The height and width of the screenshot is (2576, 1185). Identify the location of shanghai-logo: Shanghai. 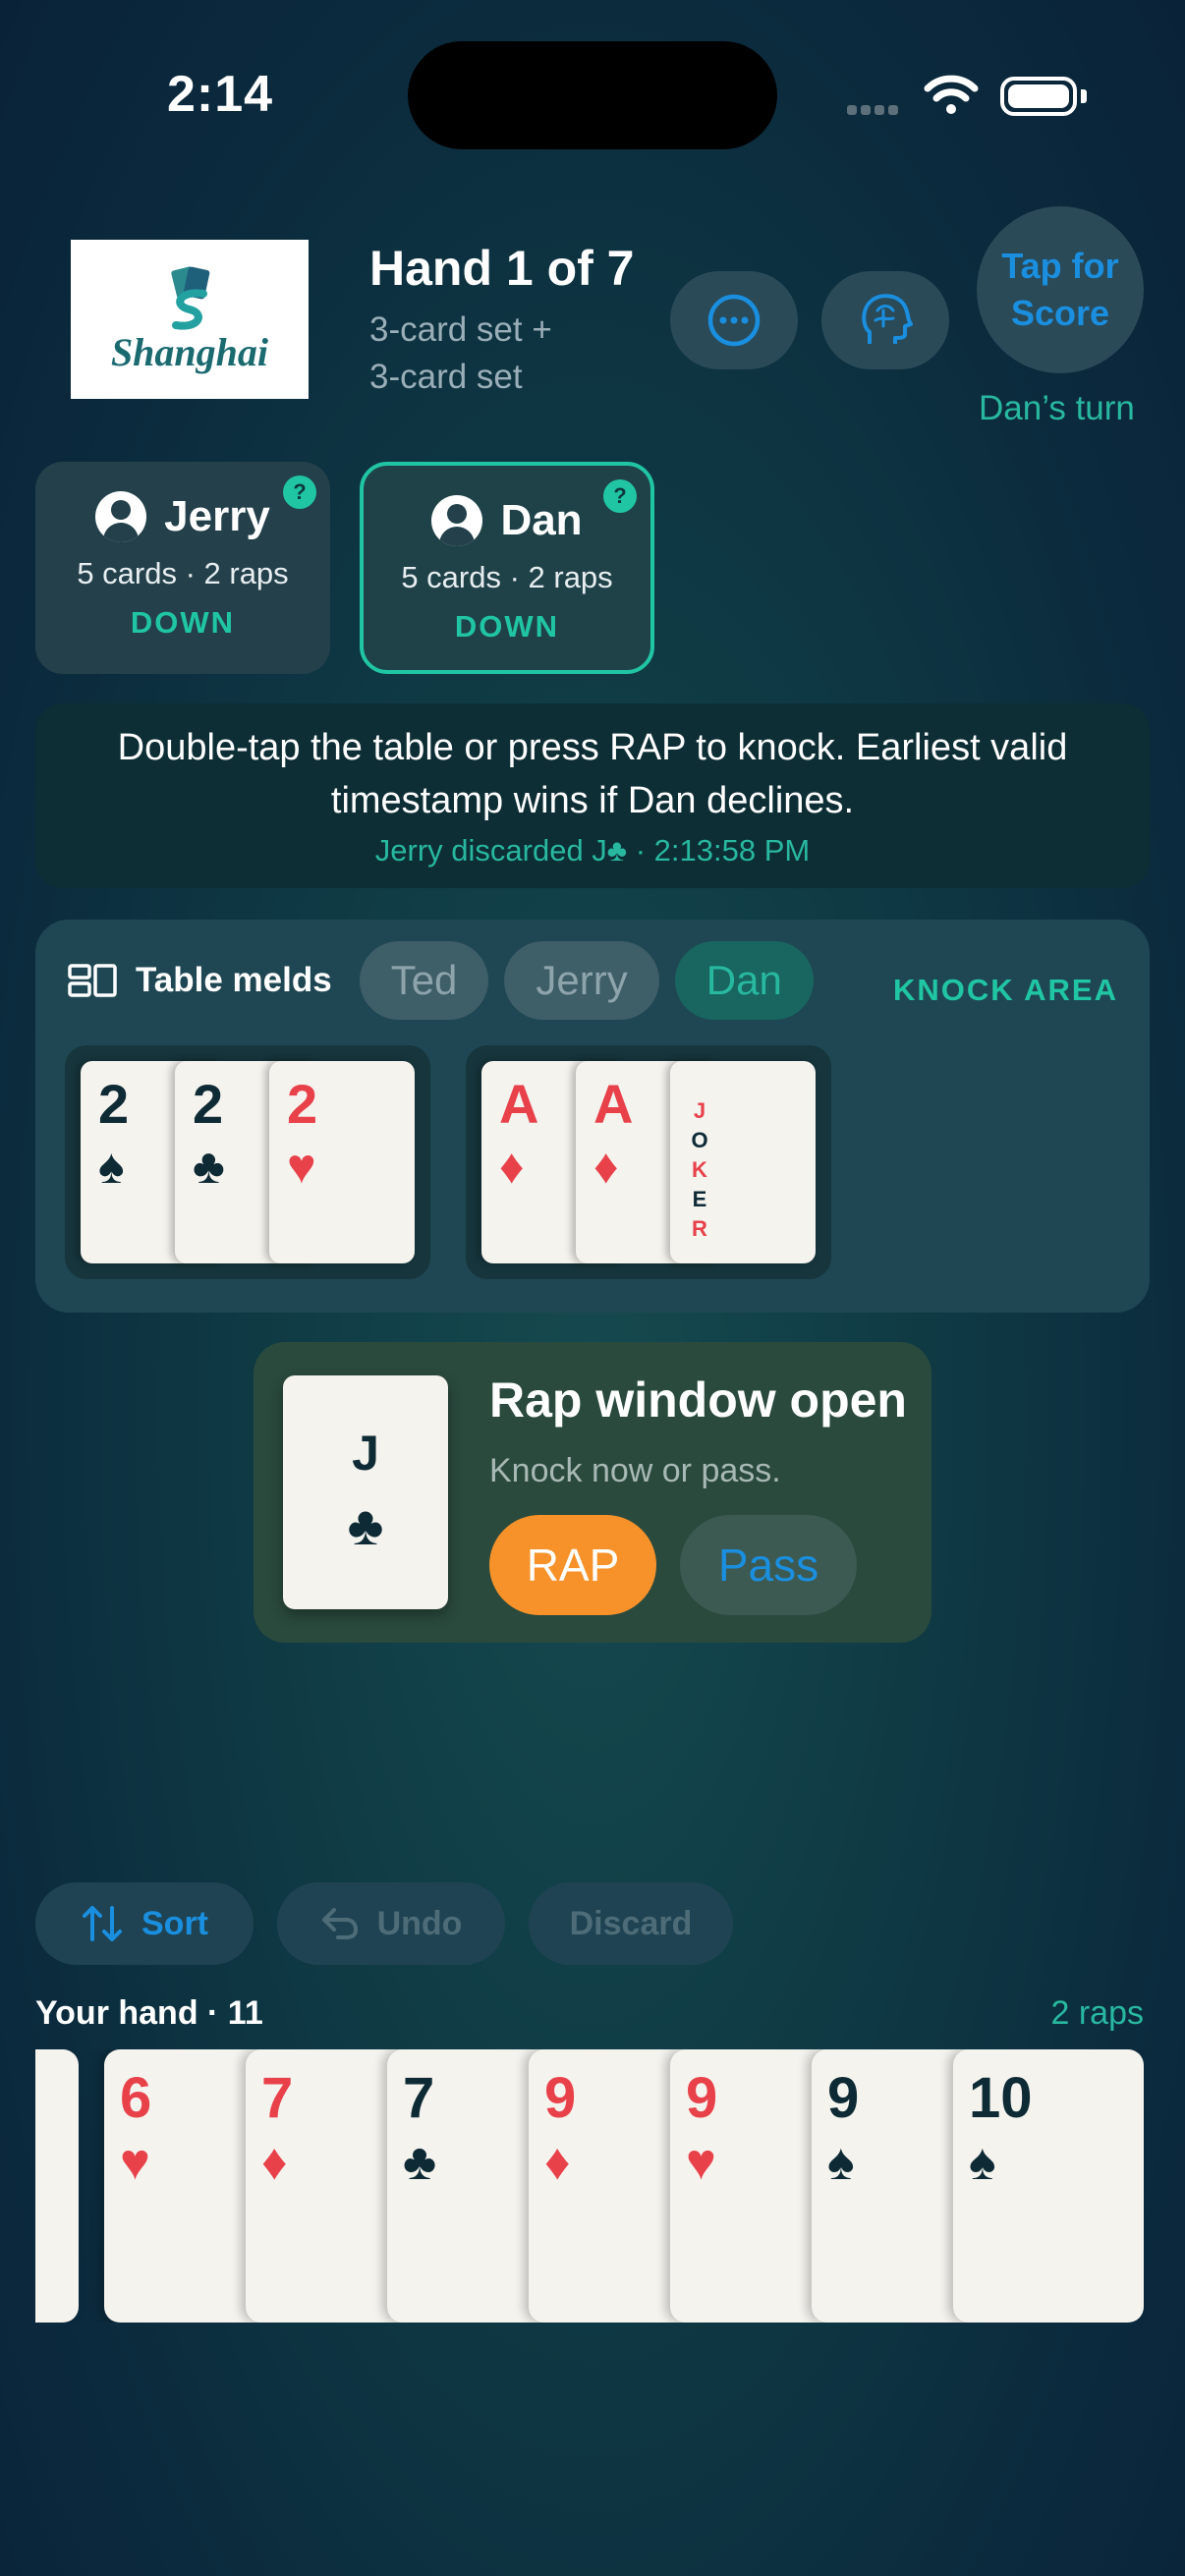
(190, 319).